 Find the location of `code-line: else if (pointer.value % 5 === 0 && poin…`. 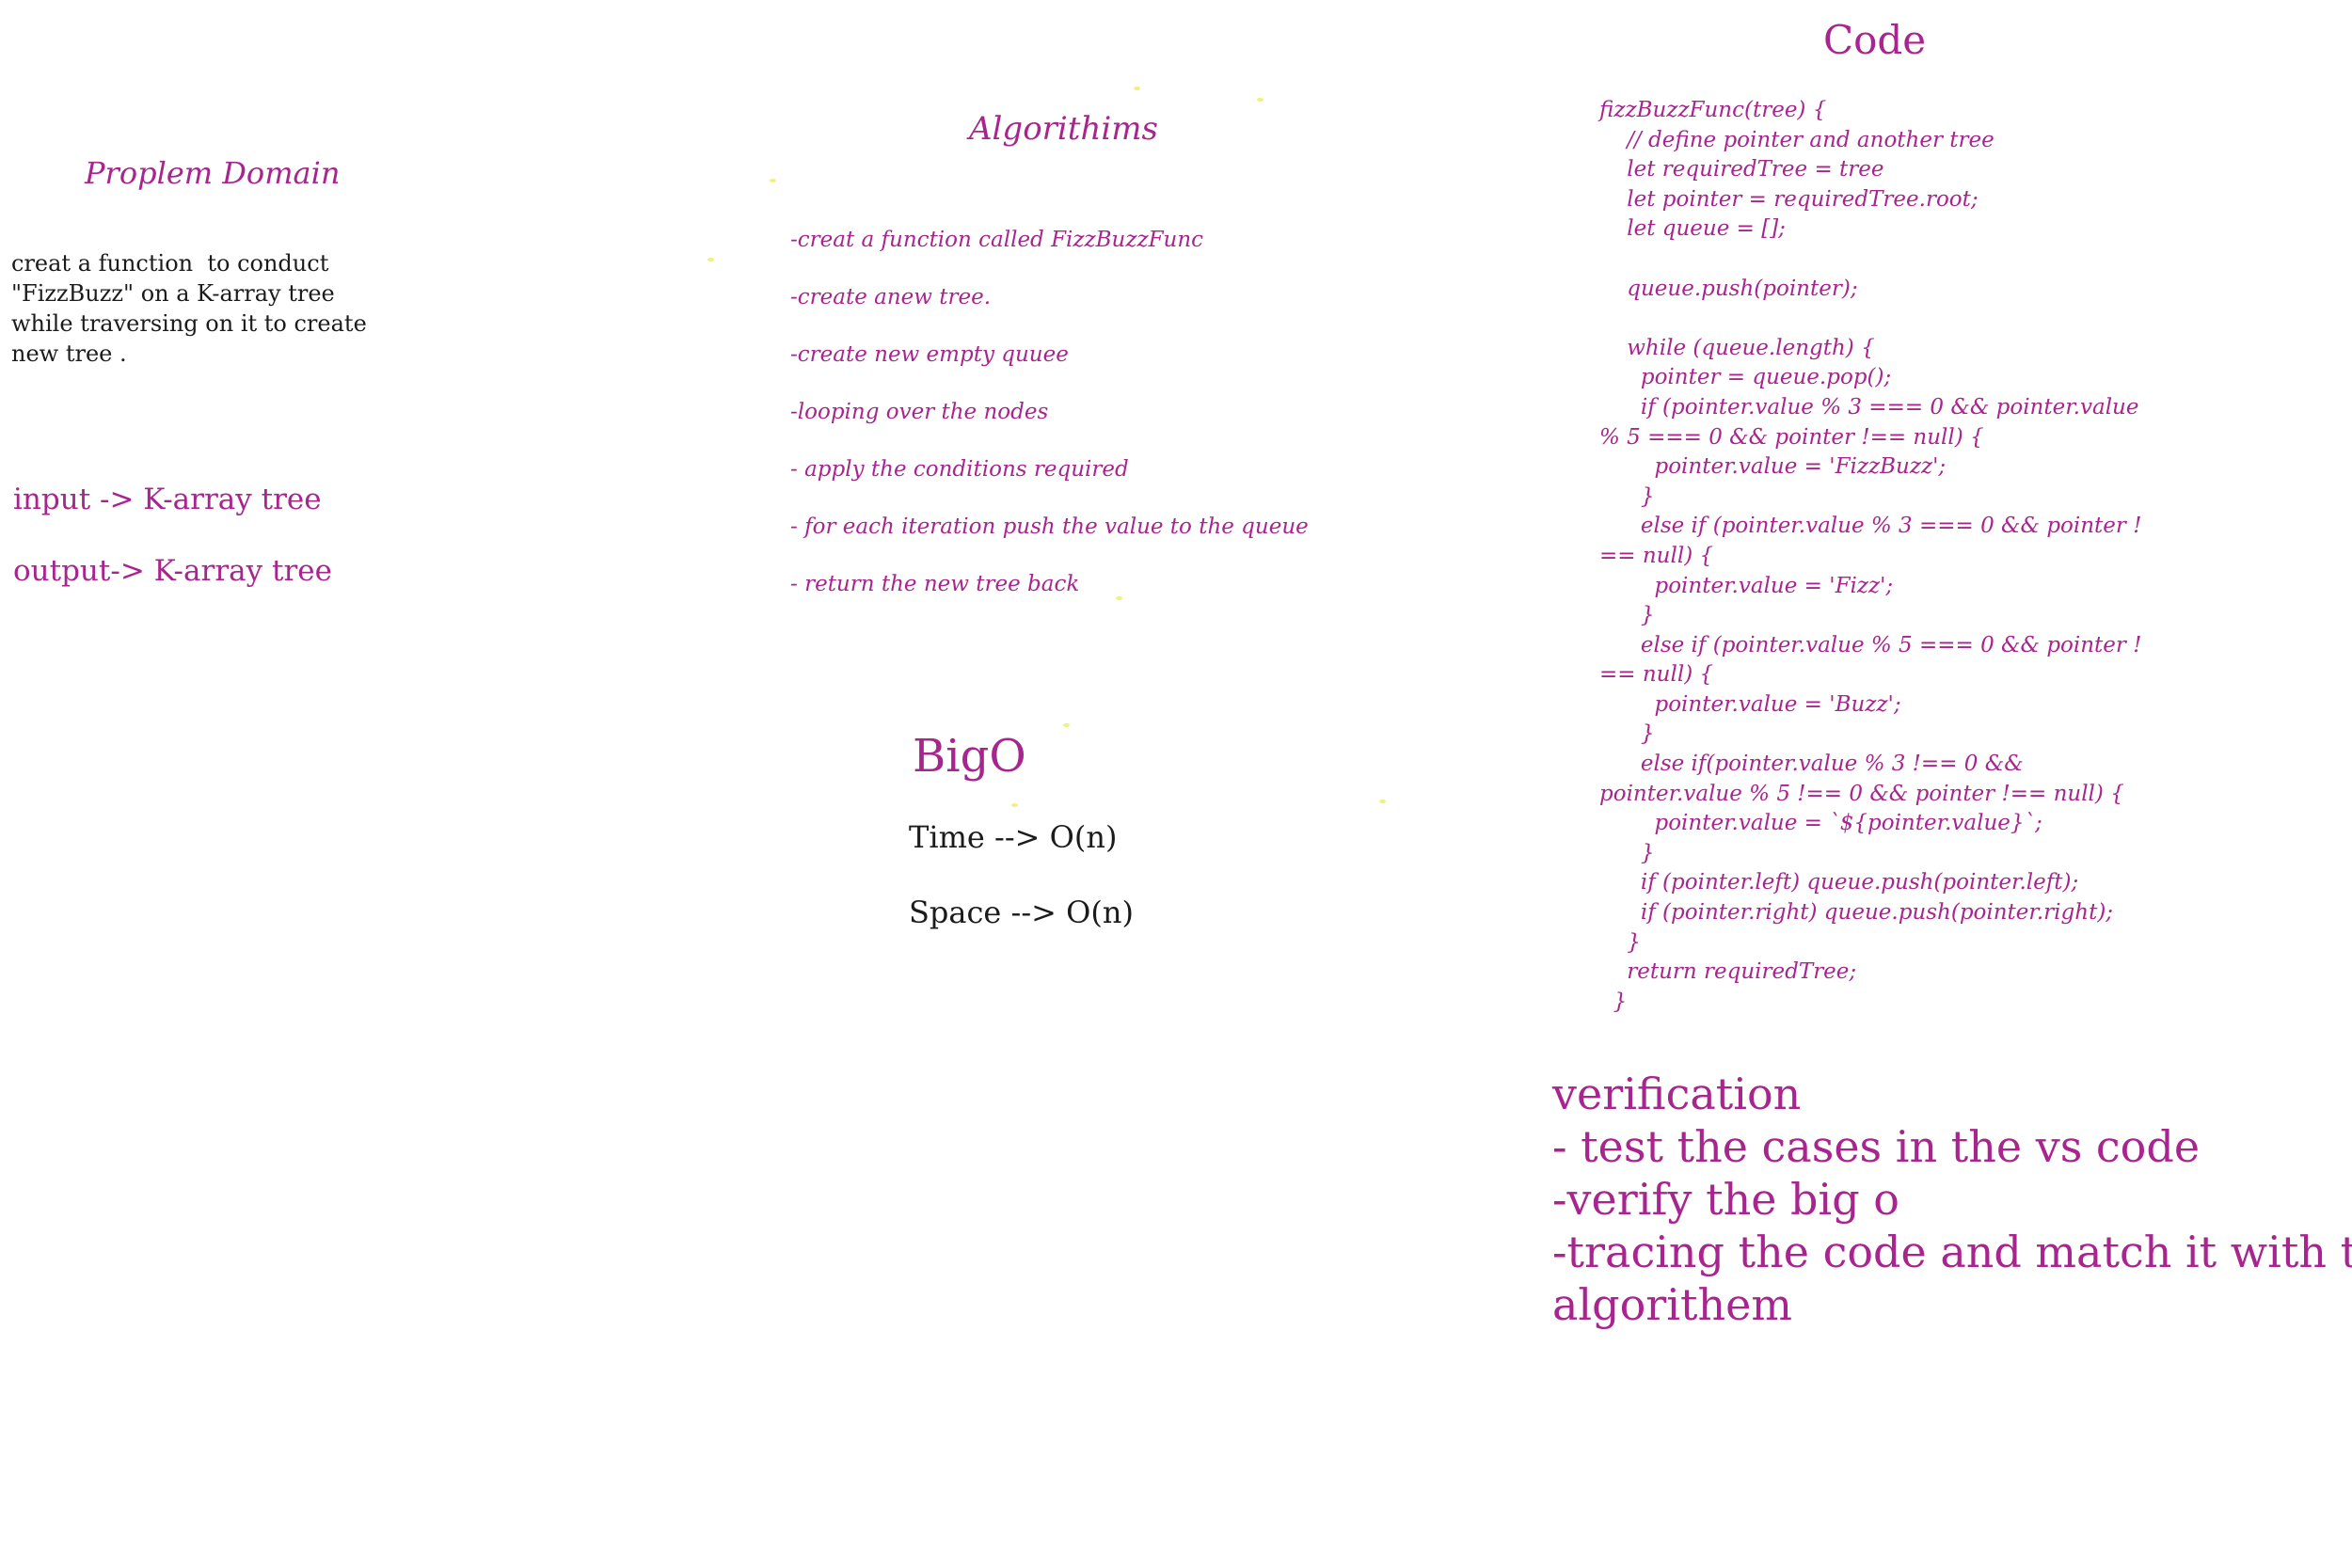

code-line: else if (pointer.value % 5 === 0 && poin… is located at coordinates (1870, 644).